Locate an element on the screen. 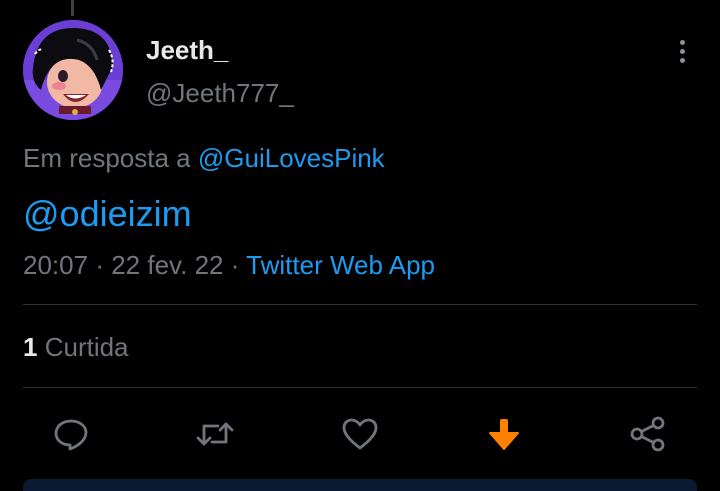 The width and height of the screenshot is (720, 491). author-display-name: Jeeth_ is located at coordinates (187, 50).